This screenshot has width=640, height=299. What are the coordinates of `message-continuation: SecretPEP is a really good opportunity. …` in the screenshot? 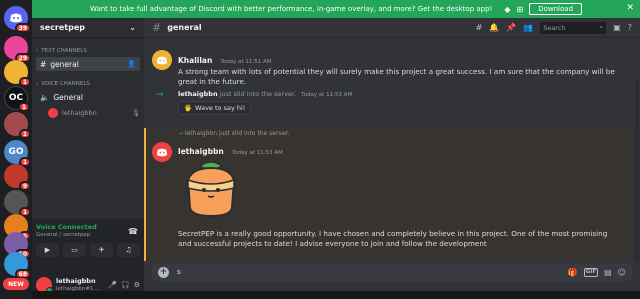 It's located at (389, 239).